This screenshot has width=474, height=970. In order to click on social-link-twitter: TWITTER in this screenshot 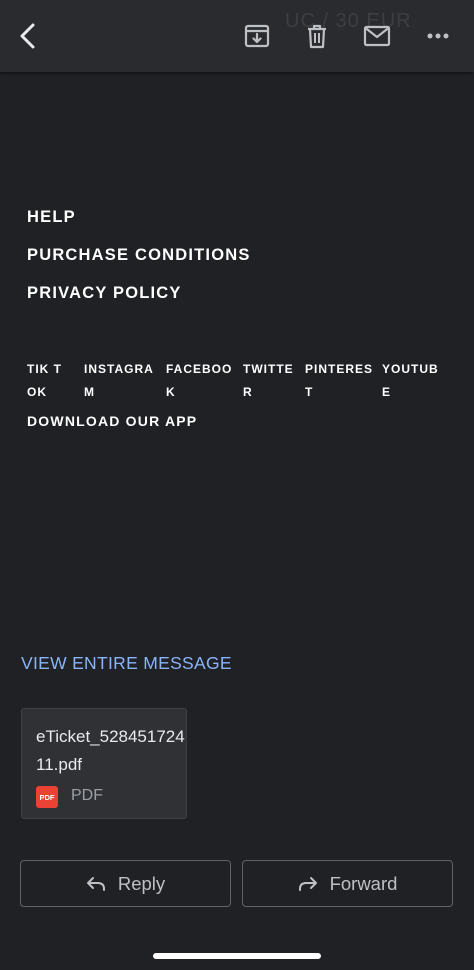, I will do `click(269, 381)`.